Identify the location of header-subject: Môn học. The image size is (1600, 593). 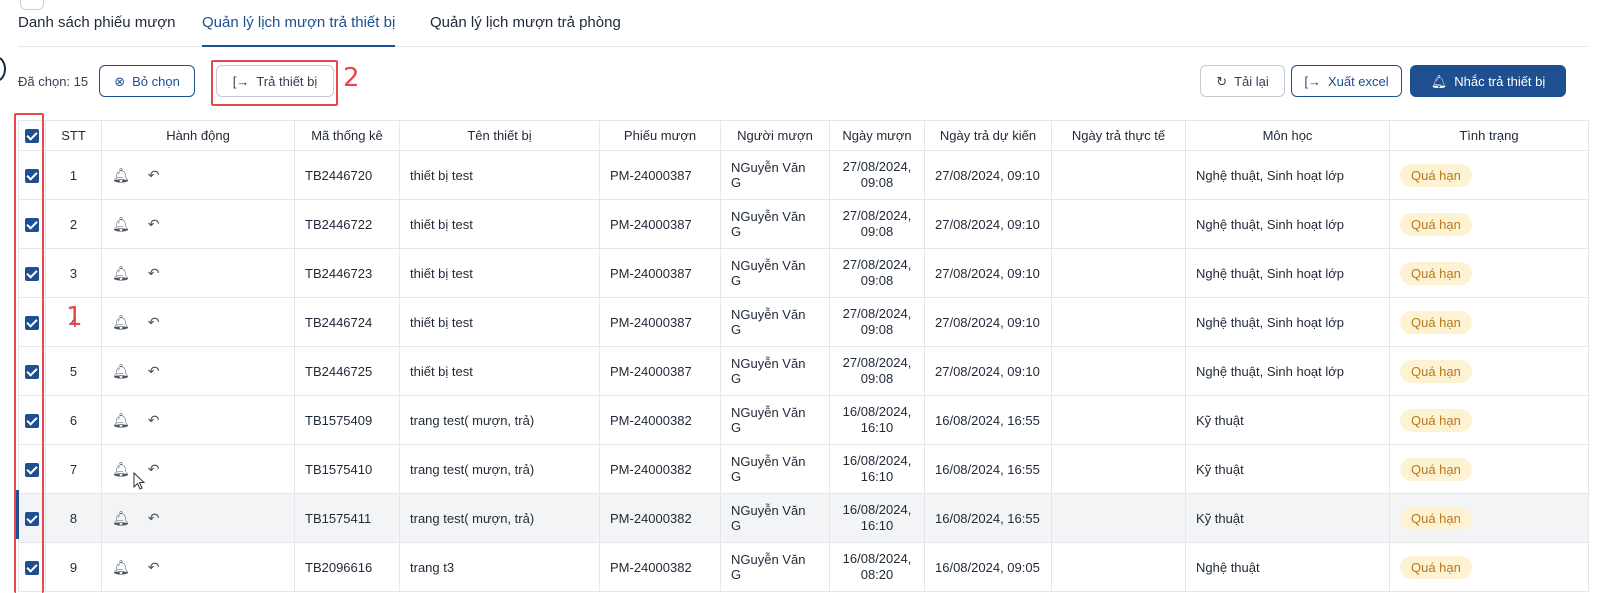
(1287, 135).